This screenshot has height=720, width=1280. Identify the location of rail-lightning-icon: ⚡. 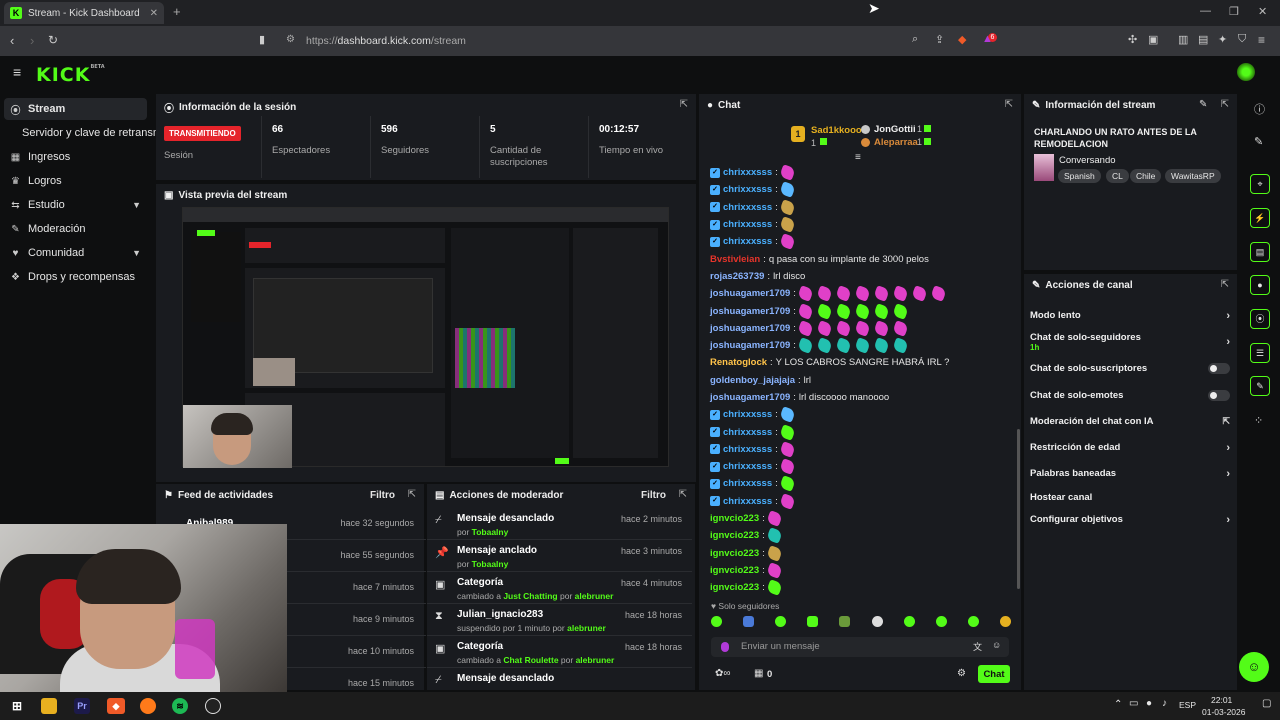
(1260, 218).